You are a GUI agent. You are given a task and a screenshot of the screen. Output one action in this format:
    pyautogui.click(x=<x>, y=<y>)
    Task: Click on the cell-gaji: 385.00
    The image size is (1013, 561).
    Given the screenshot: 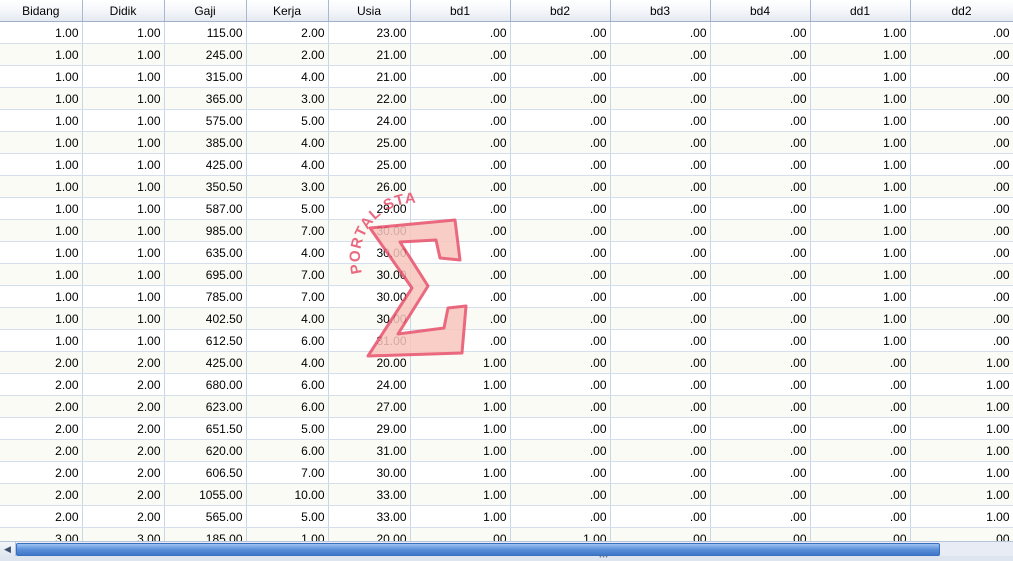 What is the action you would take?
    pyautogui.click(x=205, y=142)
    